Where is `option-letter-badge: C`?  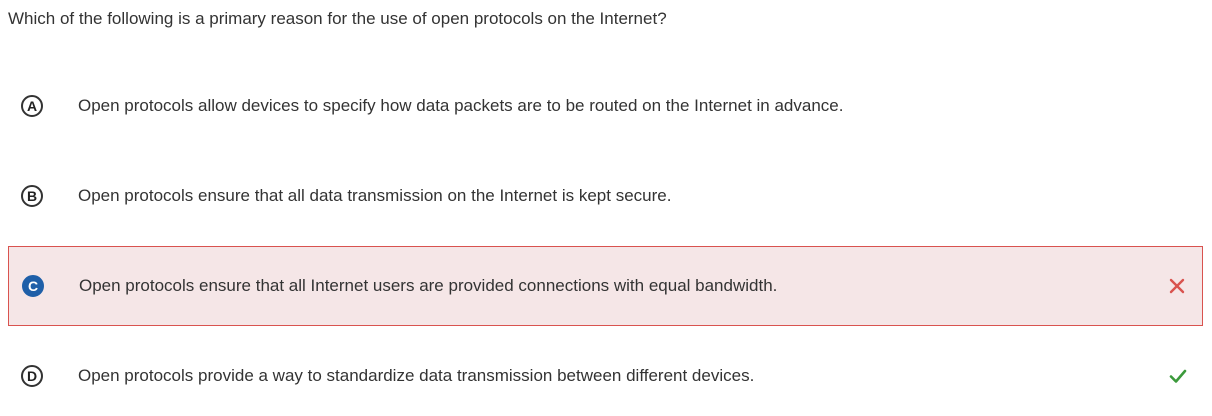
option-letter-badge: C is located at coordinates (33, 286).